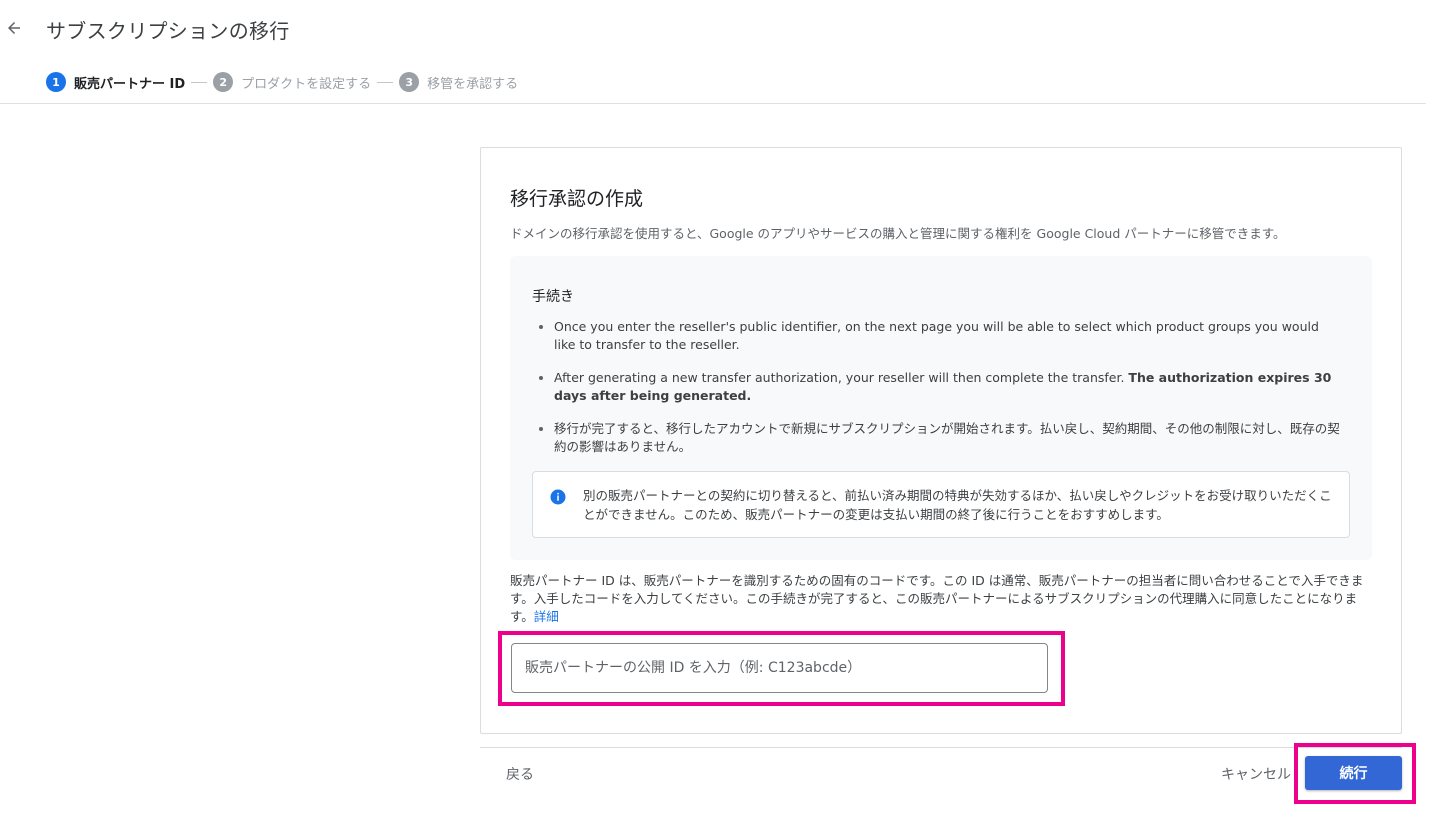 The height and width of the screenshot is (833, 1438). I want to click on step-label: 移管を承認する, so click(473, 84).